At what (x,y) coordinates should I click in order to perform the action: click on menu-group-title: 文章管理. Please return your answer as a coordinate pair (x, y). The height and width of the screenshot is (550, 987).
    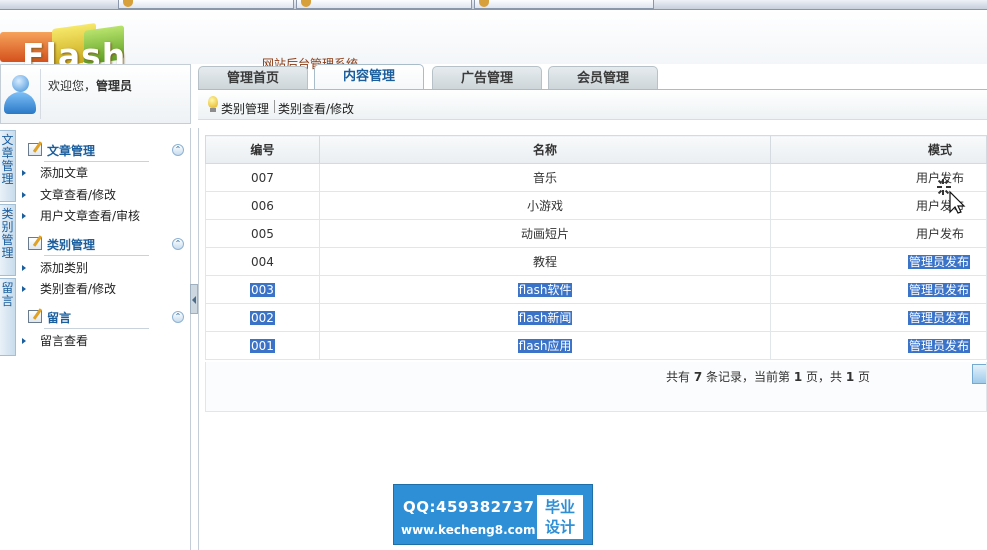
    Looking at the image, I should click on (71, 151).